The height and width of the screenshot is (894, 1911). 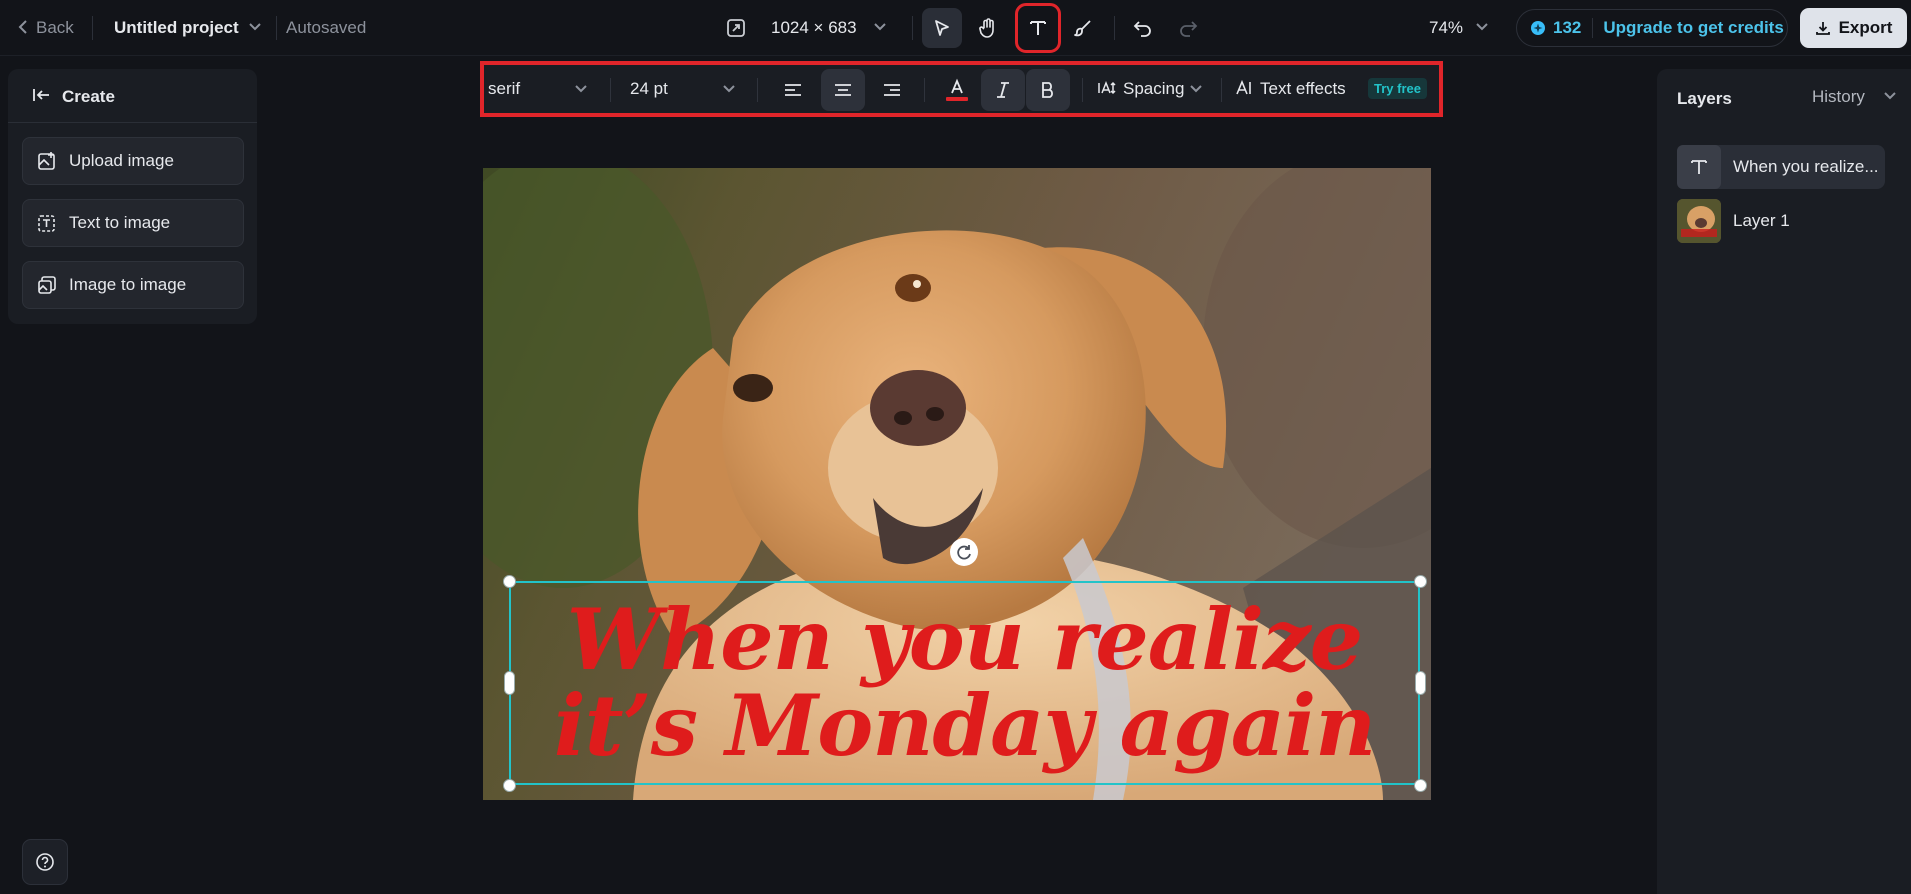 What do you see at coordinates (1245, 88) in the screenshot?
I see `text-effects-icon` at bounding box center [1245, 88].